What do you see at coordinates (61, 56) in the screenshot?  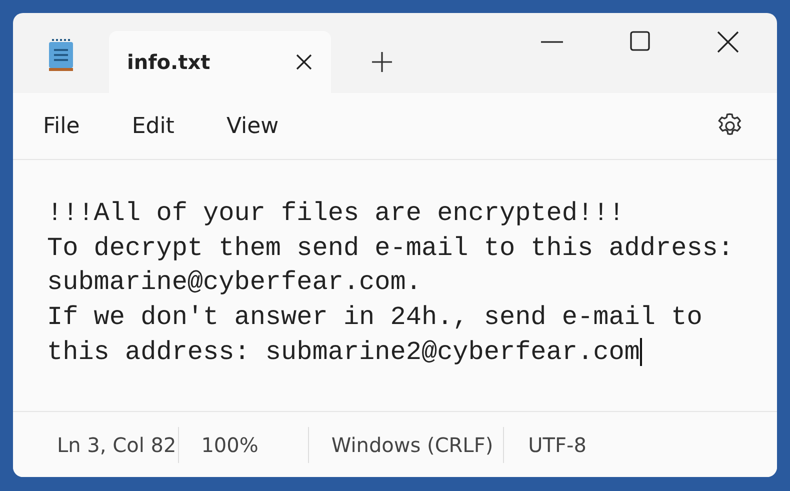 I see `notepad-icon` at bounding box center [61, 56].